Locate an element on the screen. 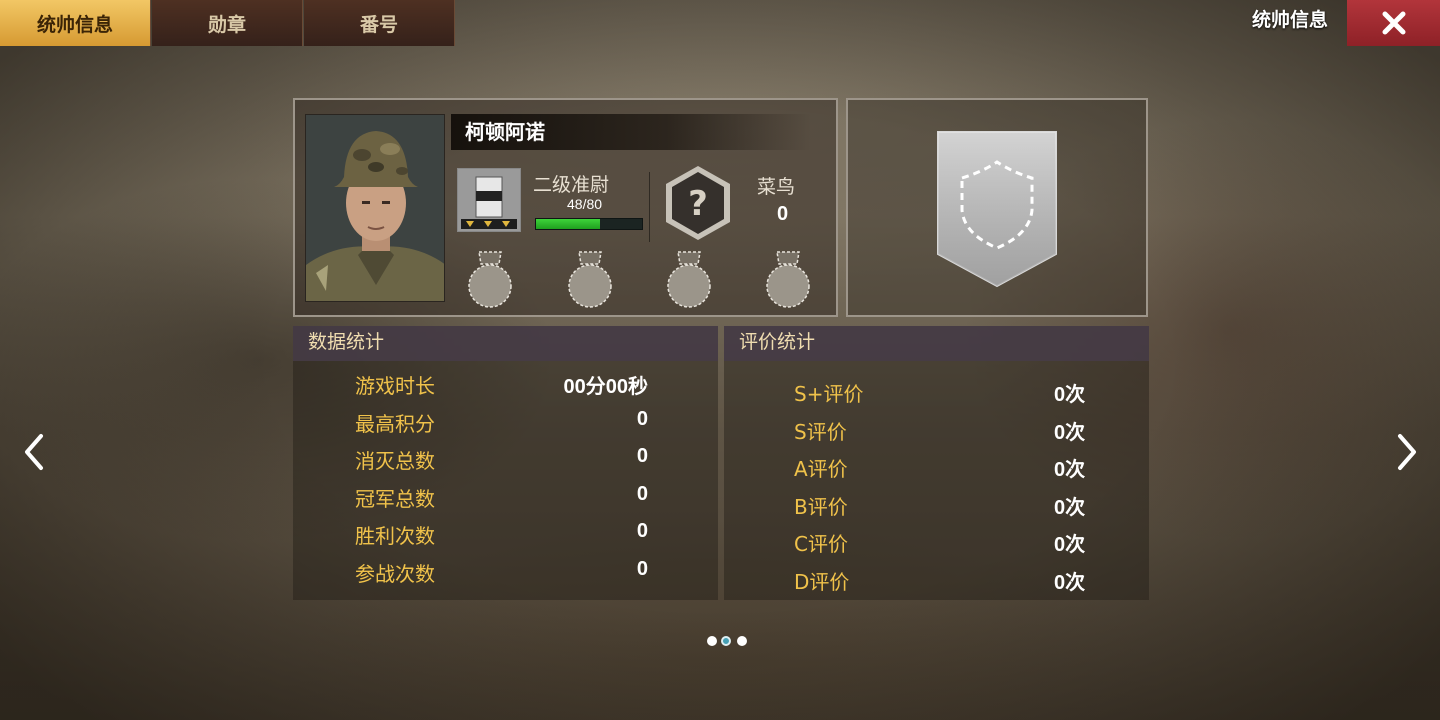 This screenshot has height=720, width=1440. stat-row: 最高积分 0 is located at coordinates (505, 418).